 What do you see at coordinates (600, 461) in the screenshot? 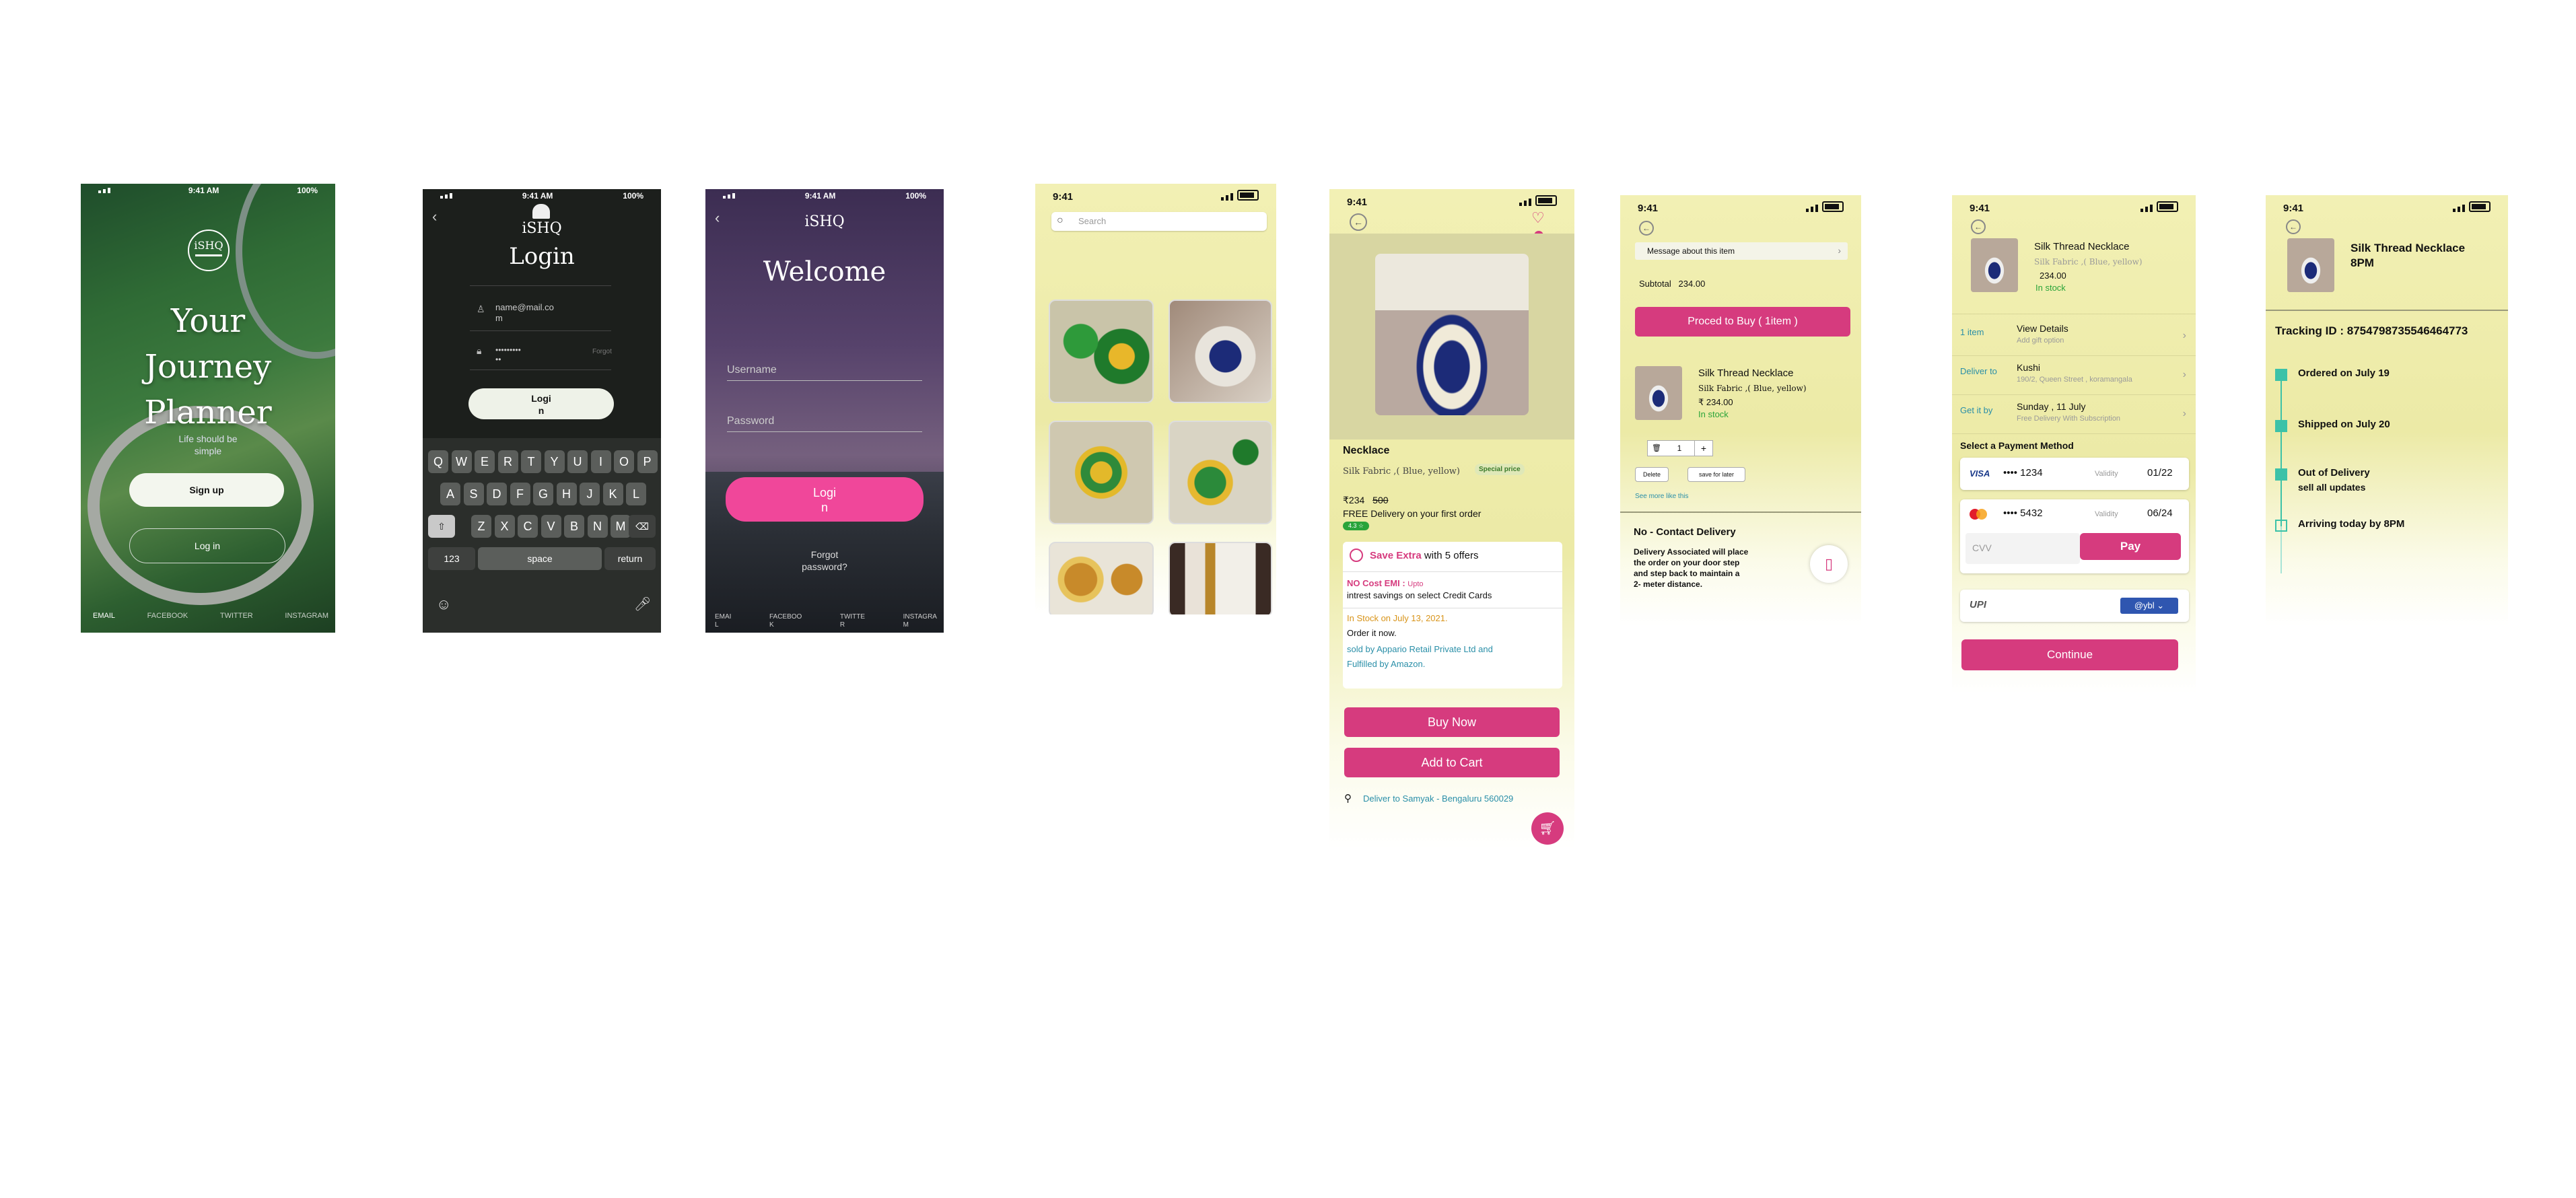
I see `key: I` at bounding box center [600, 461].